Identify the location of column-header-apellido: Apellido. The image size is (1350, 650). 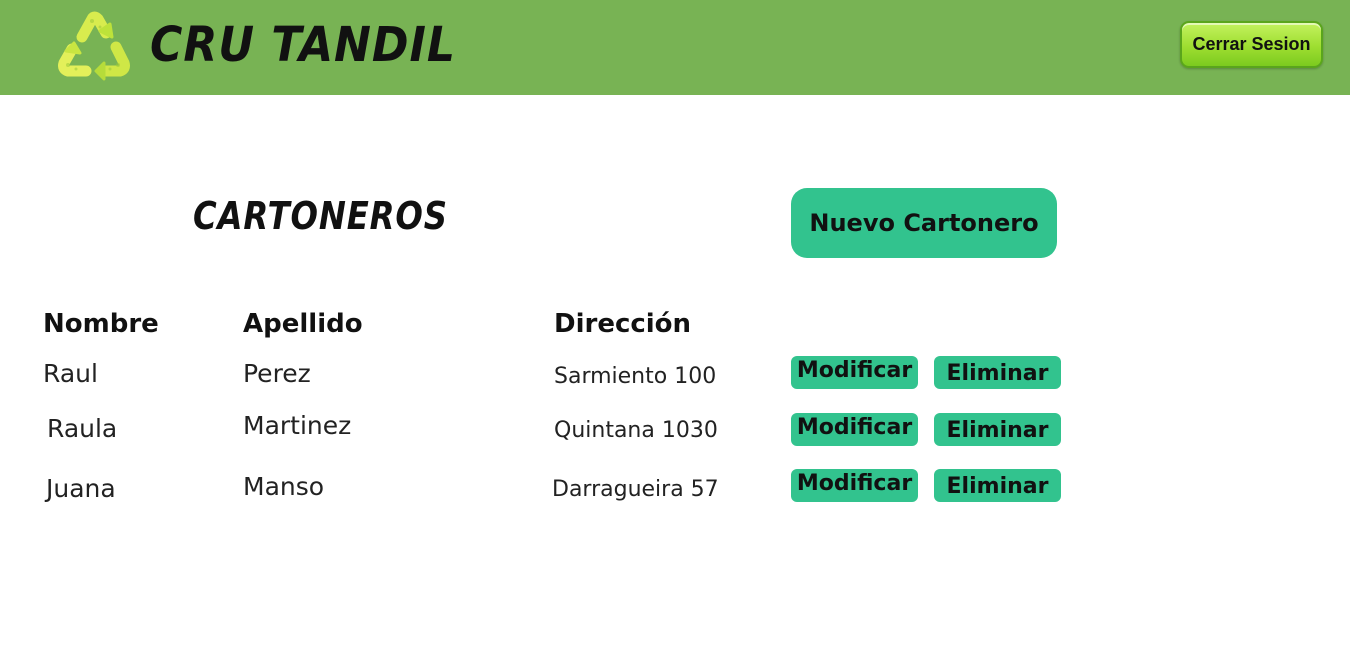
(303, 324).